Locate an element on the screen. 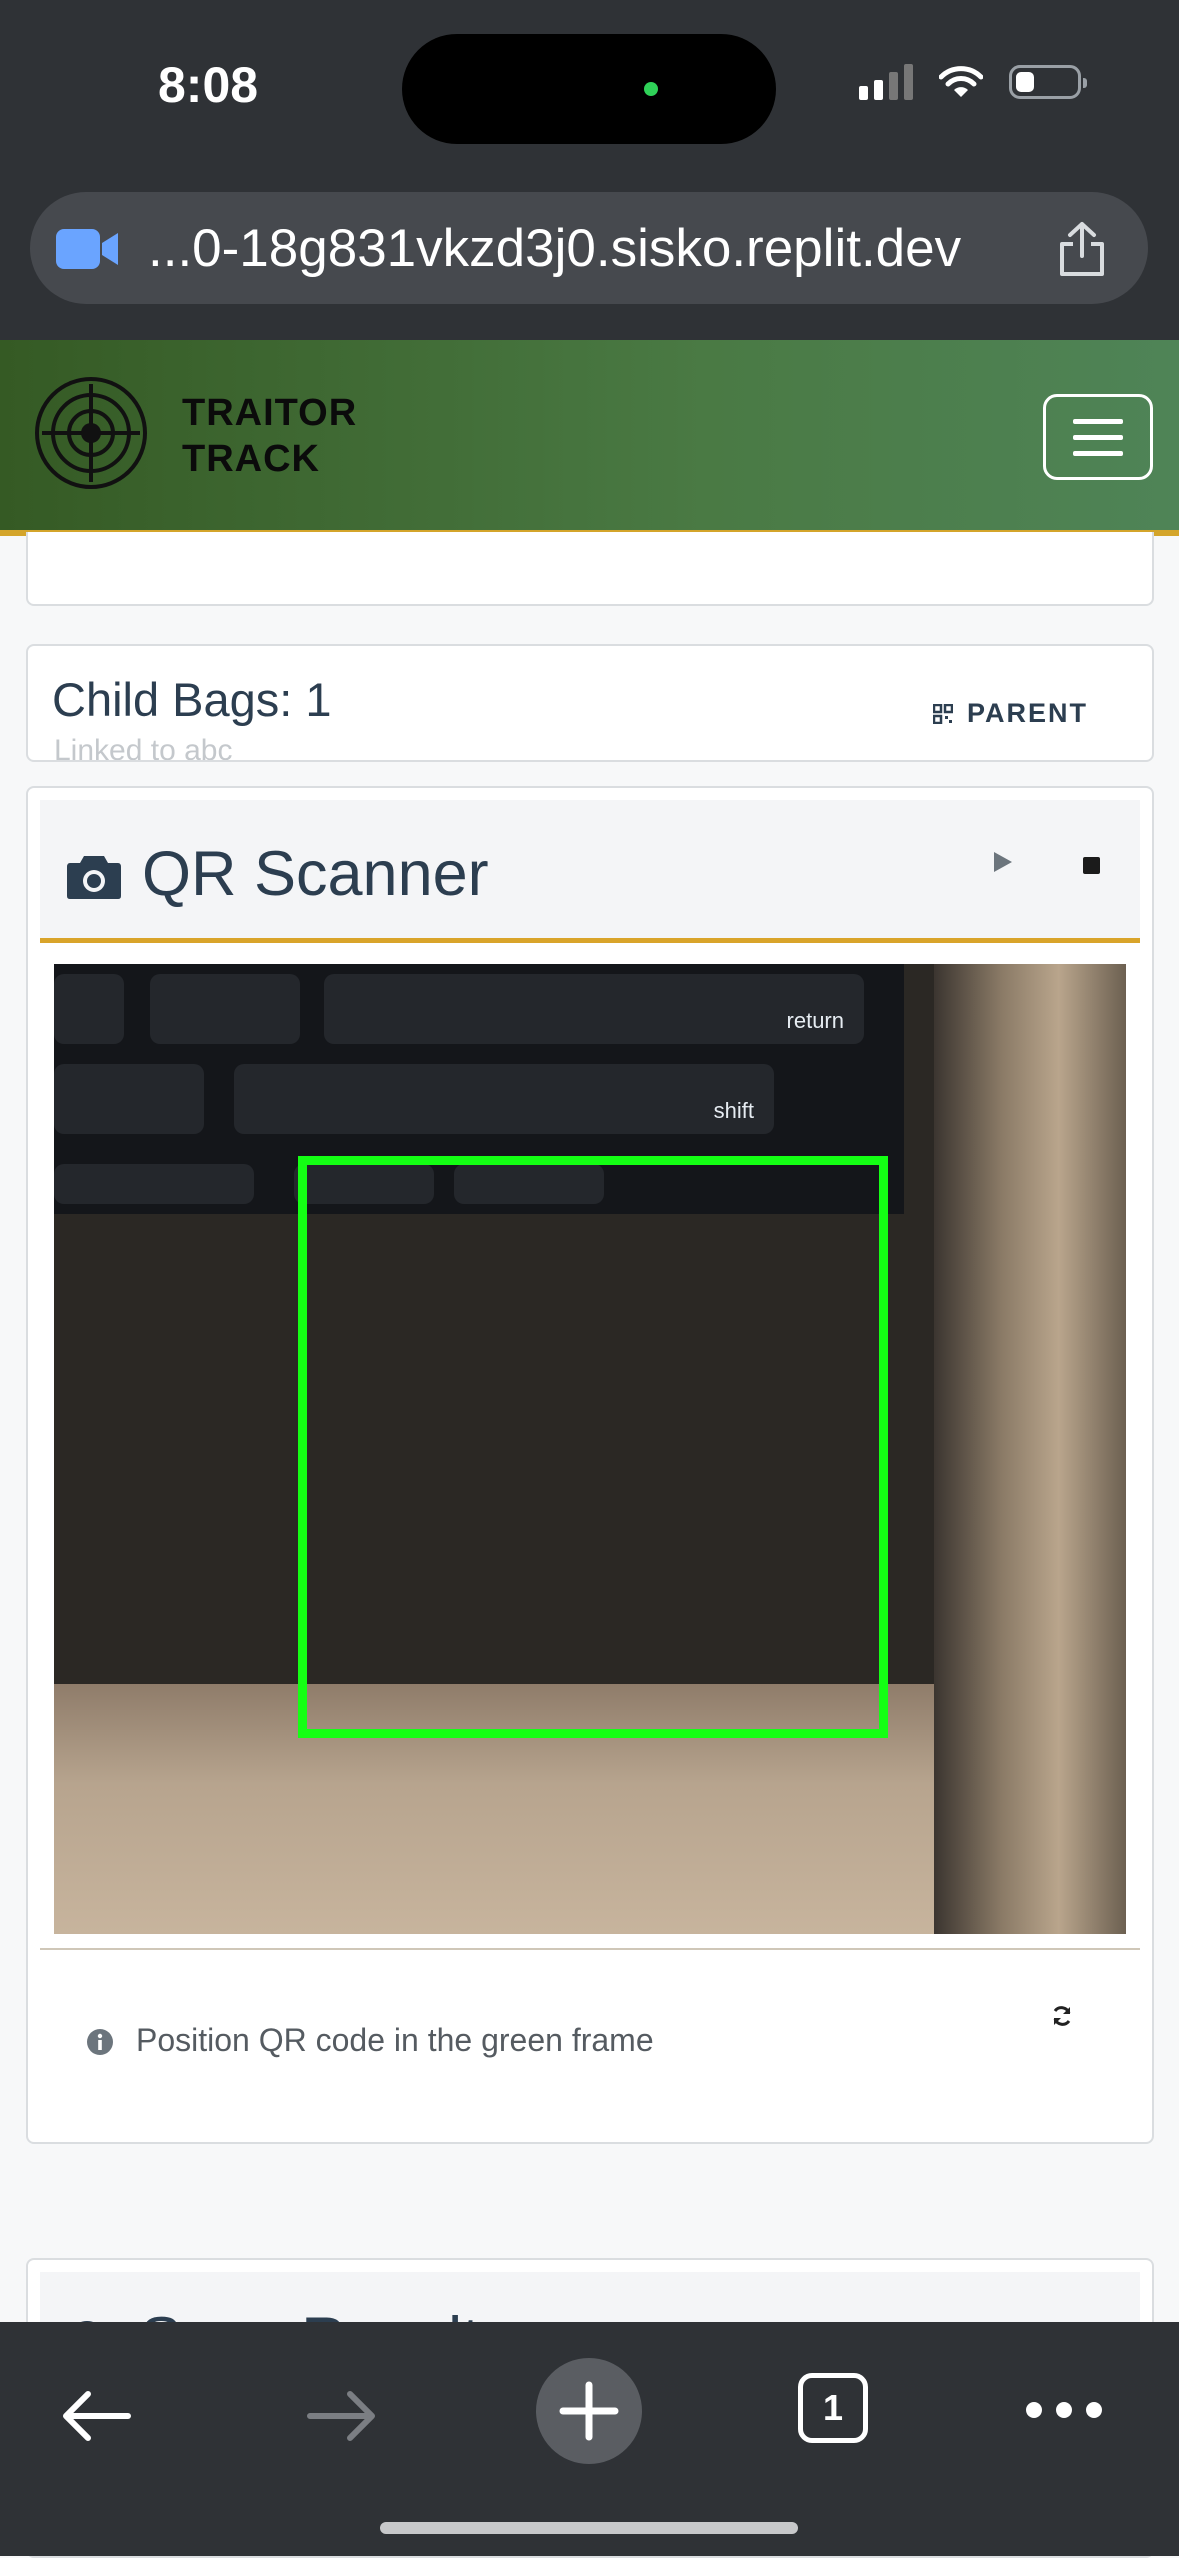  camera-icon is located at coordinates (94, 877).